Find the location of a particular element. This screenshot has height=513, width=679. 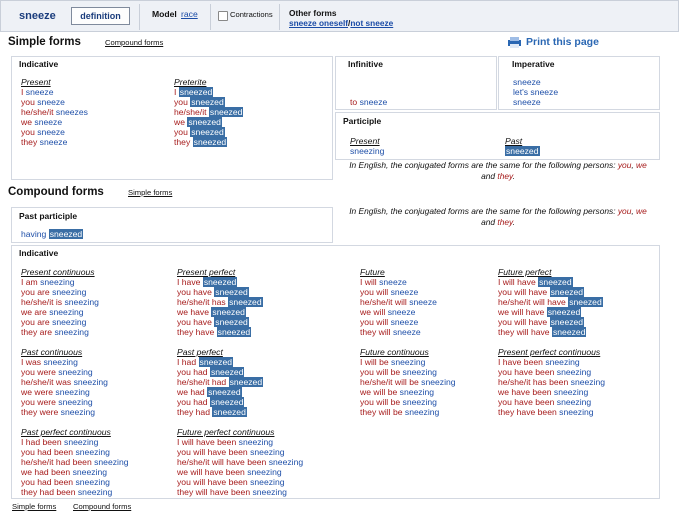

conjugation-row: we sneezed is located at coordinates (208, 122).